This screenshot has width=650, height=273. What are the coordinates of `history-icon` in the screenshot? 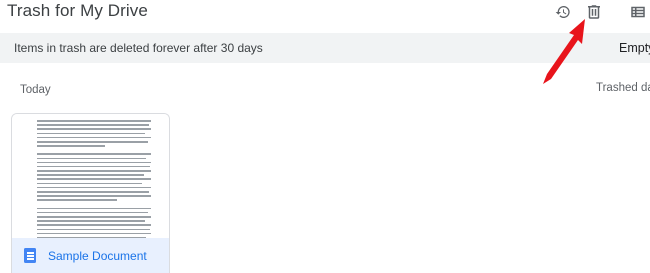 It's located at (562, 12).